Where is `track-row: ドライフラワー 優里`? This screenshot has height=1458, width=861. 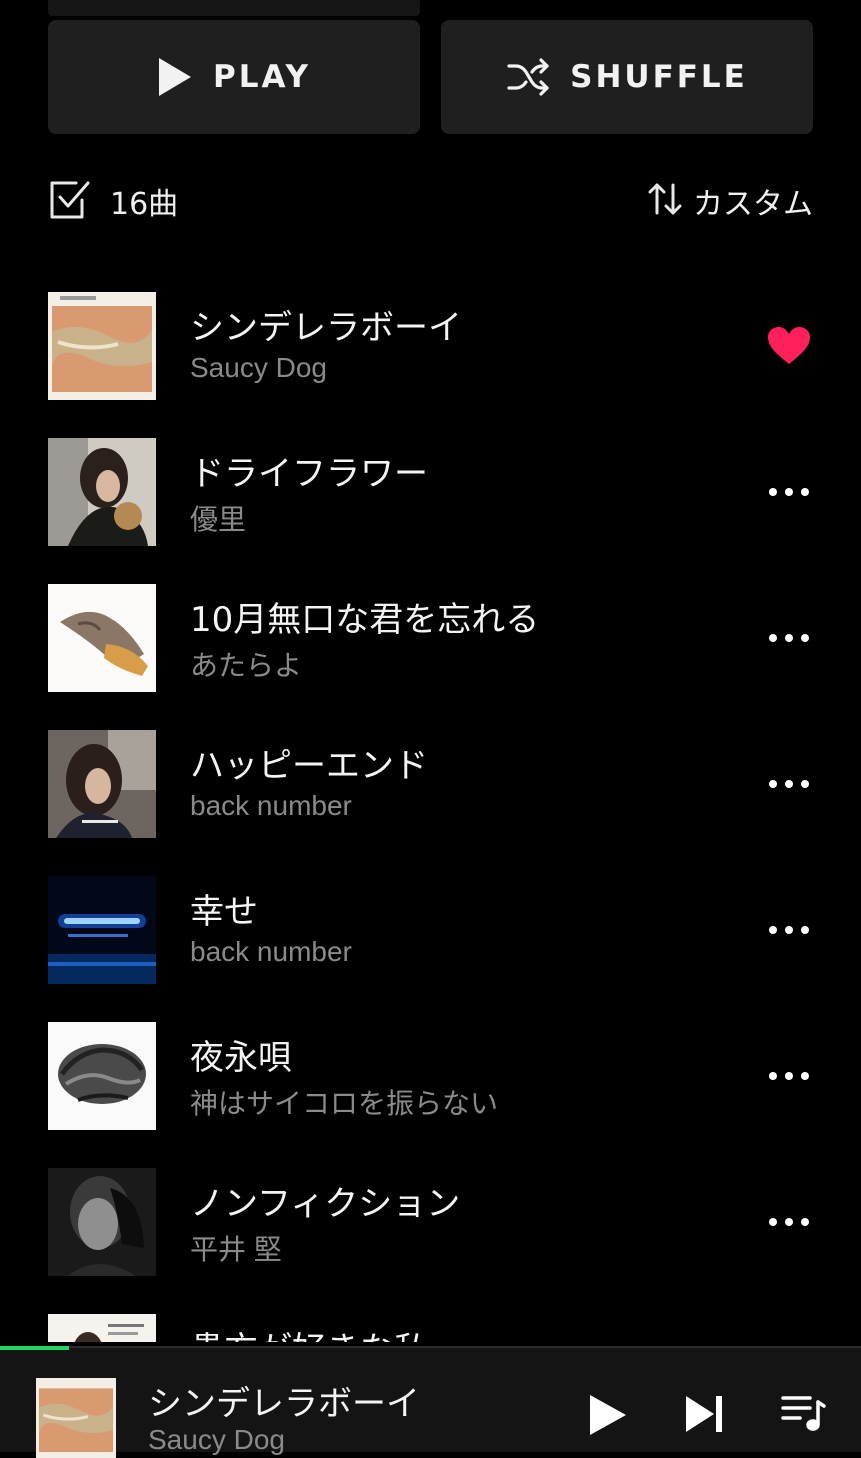
track-row: ドライフラワー 優里 is located at coordinates (430, 493).